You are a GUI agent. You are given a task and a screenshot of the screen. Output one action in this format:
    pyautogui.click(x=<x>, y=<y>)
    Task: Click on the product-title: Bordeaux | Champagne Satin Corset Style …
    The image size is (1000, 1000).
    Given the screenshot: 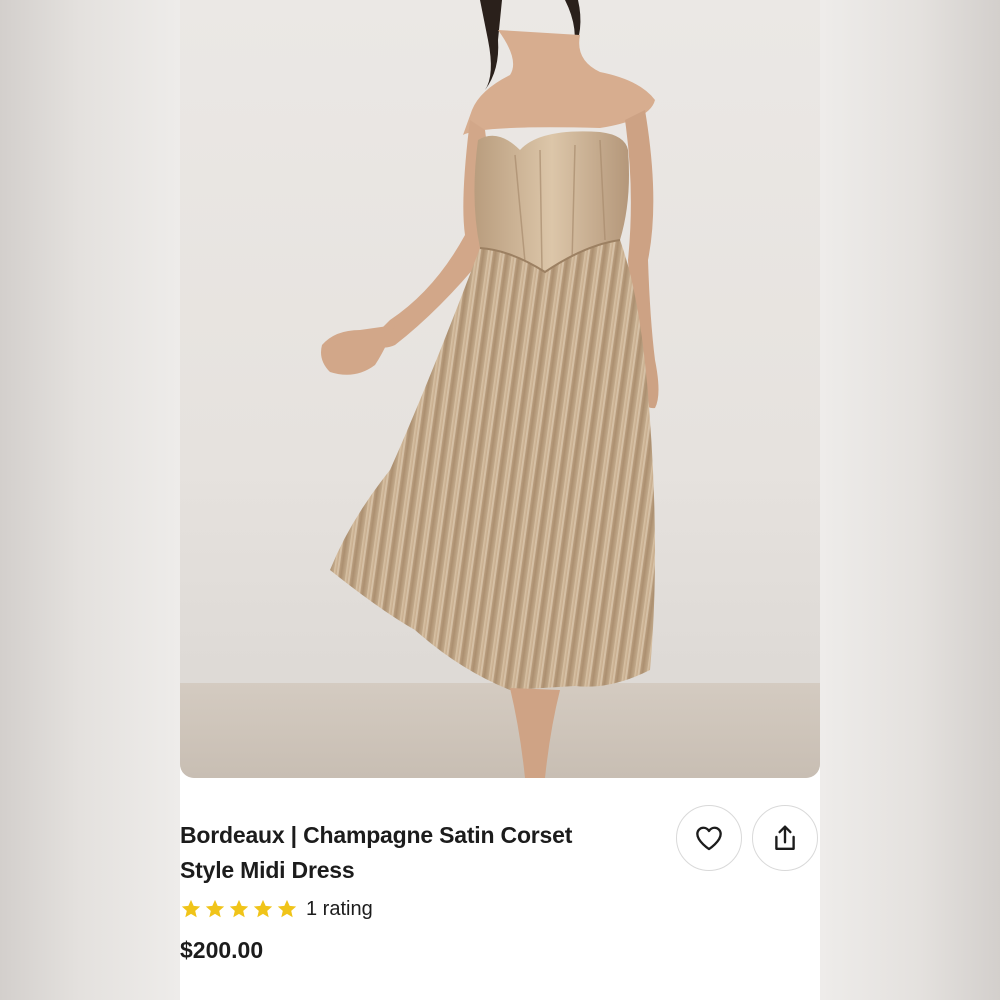 What is the action you would take?
    pyautogui.click(x=420, y=853)
    